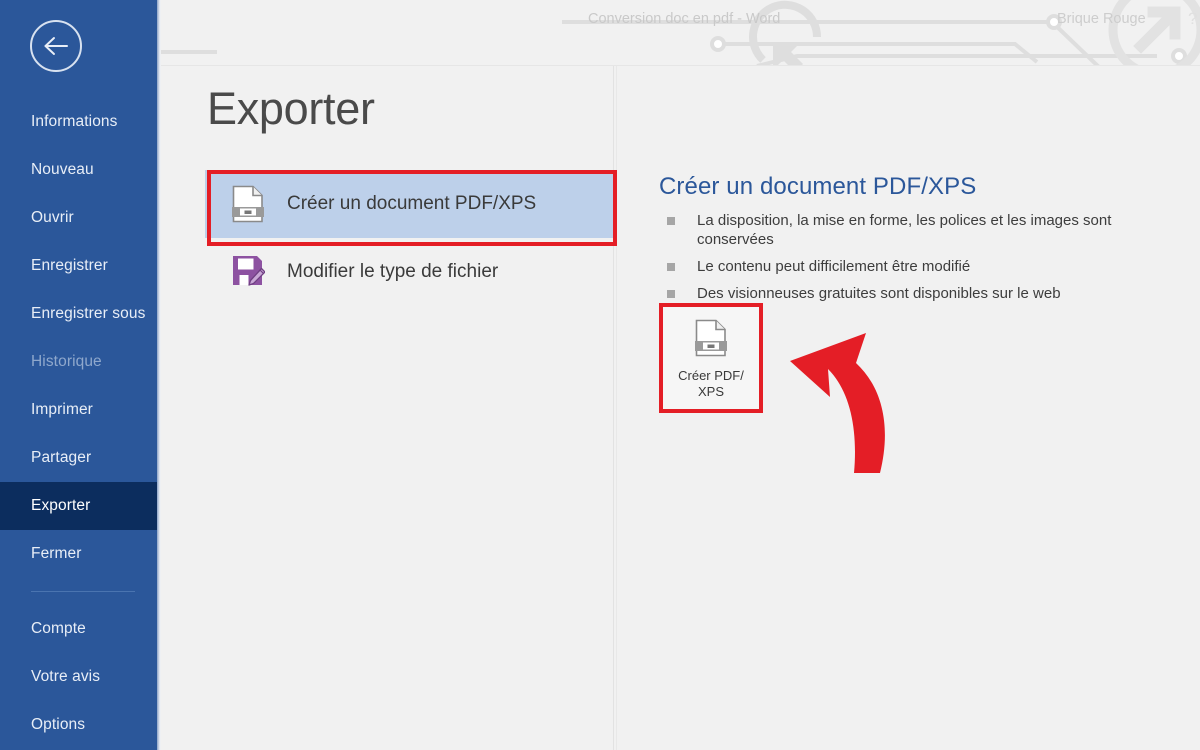 This screenshot has width=1200, height=750. What do you see at coordinates (159, 375) in the screenshot?
I see `sidebar-edge-shadow` at bounding box center [159, 375].